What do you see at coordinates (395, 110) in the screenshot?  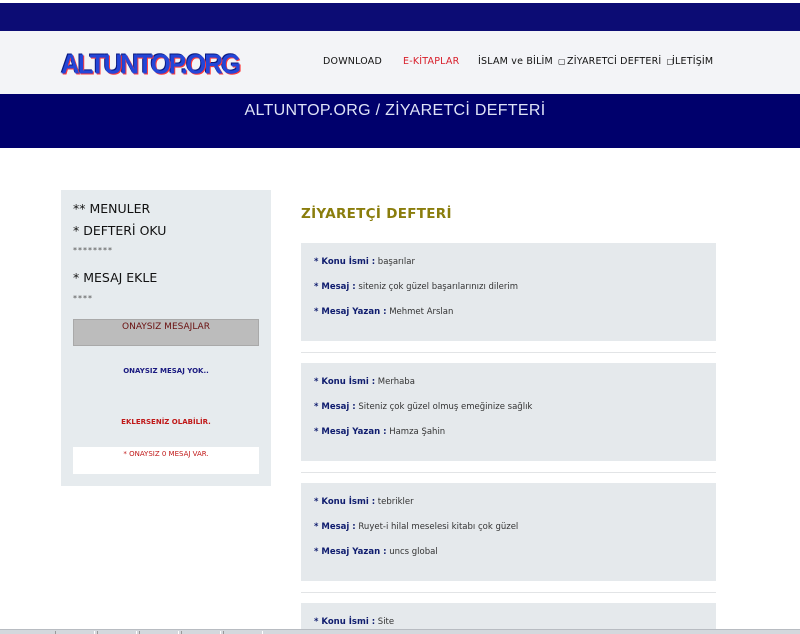 I see `page-title: ALTUNTOP.ORG / ZİYARETCİ DEFTERİ` at bounding box center [395, 110].